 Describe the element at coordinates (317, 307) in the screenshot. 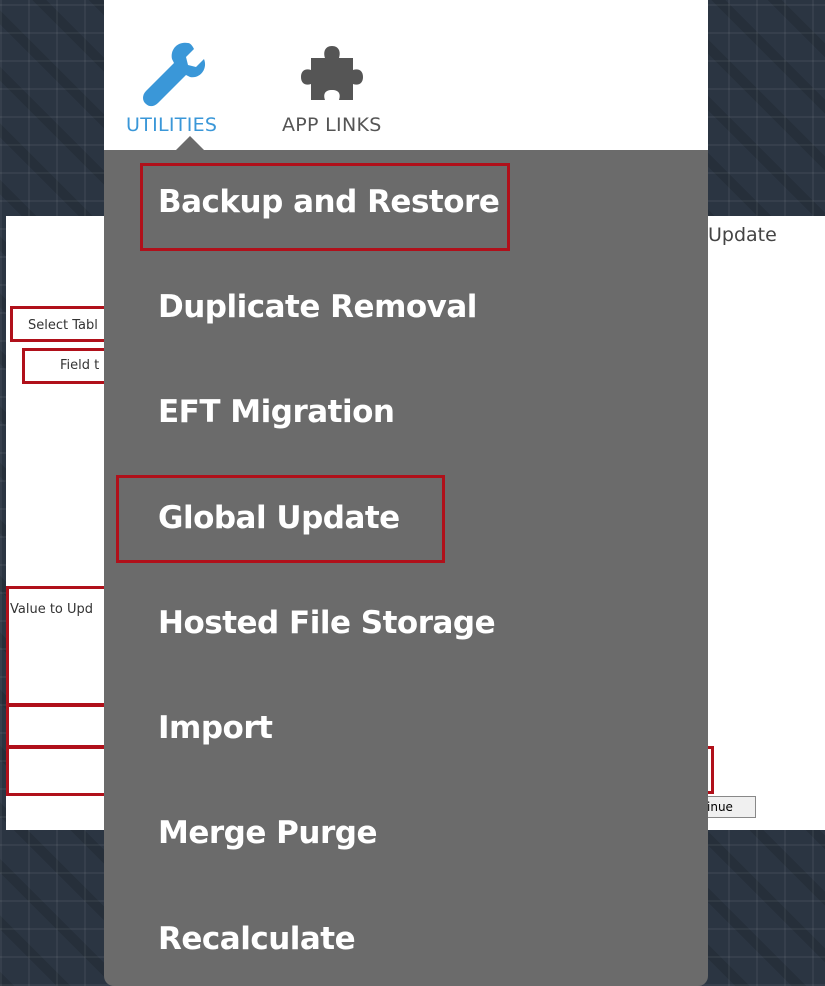

I see `menu-item-duplicate-removal: Duplicate Removal` at that location.